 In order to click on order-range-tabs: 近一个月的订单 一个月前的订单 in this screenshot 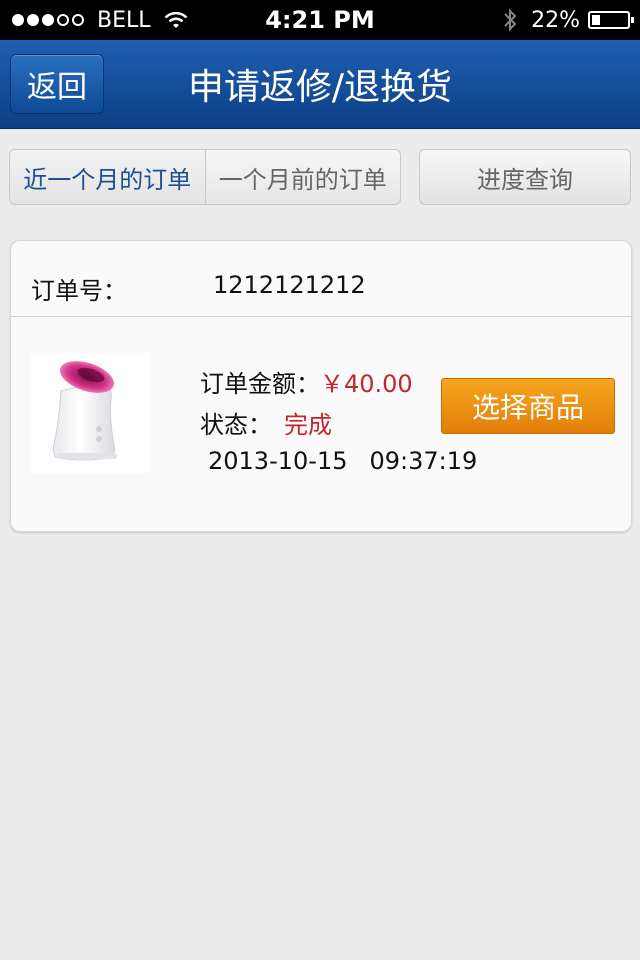, I will do `click(205, 177)`.